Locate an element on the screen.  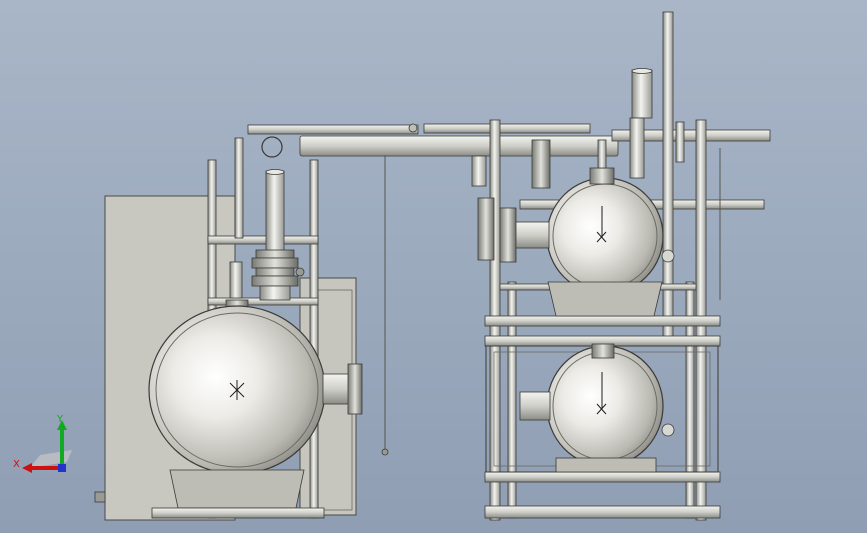
right-side-valve-b is located at coordinates (479, 171).